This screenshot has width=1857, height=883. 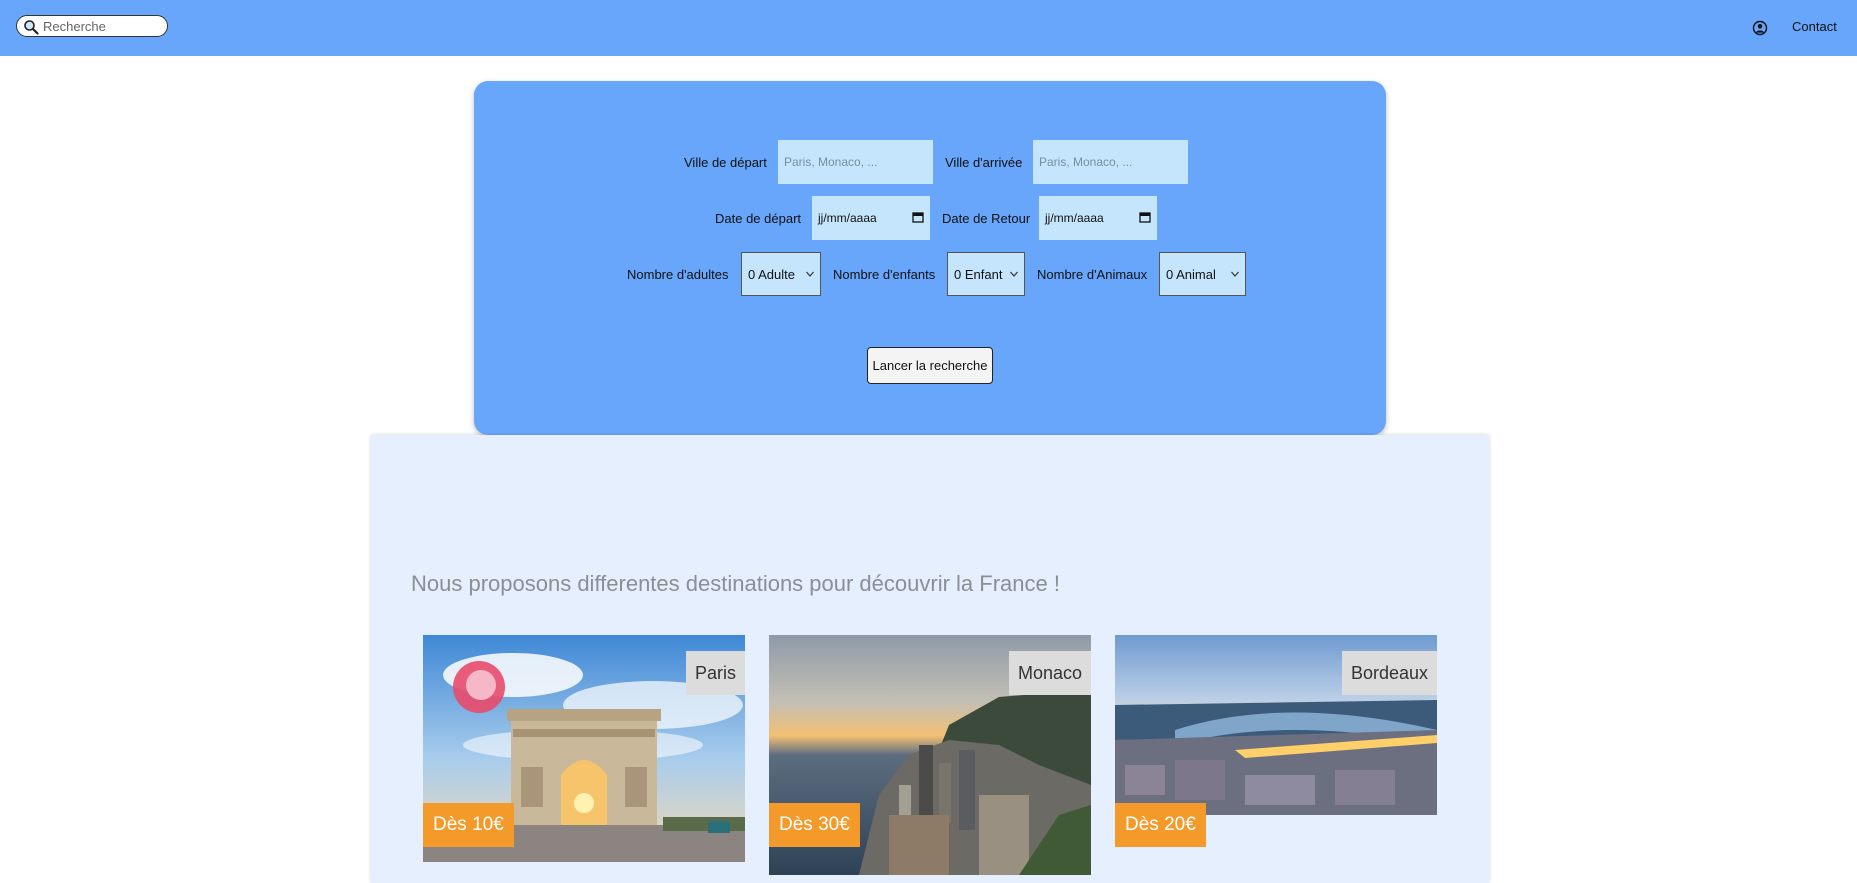 I want to click on return-date-input: jj/mm/aaaa, so click(x=1098, y=218).